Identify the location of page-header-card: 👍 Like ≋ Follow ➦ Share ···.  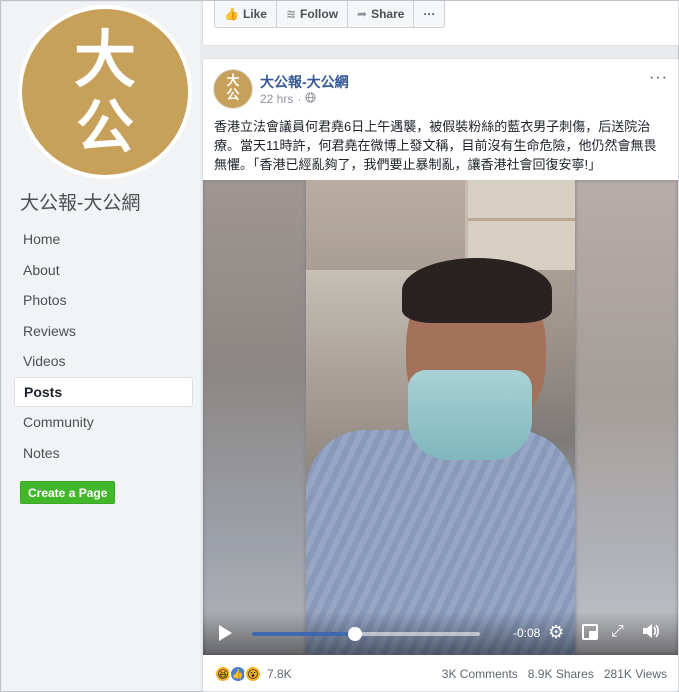
(440, 23).